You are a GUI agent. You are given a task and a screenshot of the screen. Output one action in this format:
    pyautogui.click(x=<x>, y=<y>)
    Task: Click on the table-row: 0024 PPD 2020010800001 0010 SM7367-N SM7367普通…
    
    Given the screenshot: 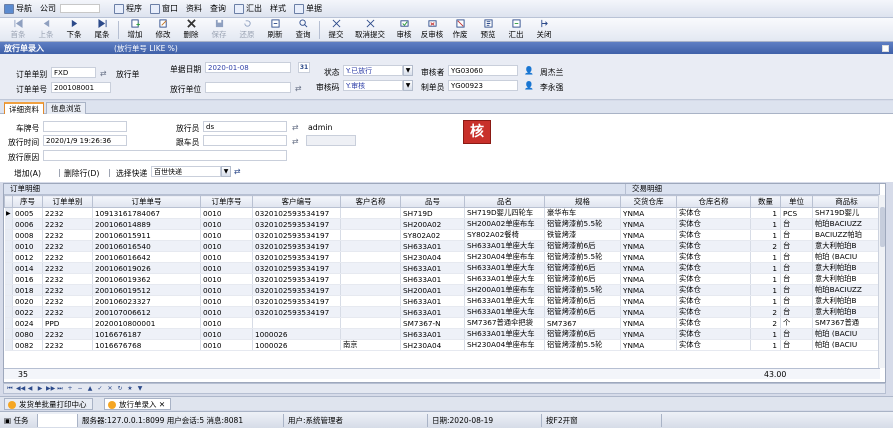 What is the action you would take?
    pyautogui.click(x=442, y=323)
    